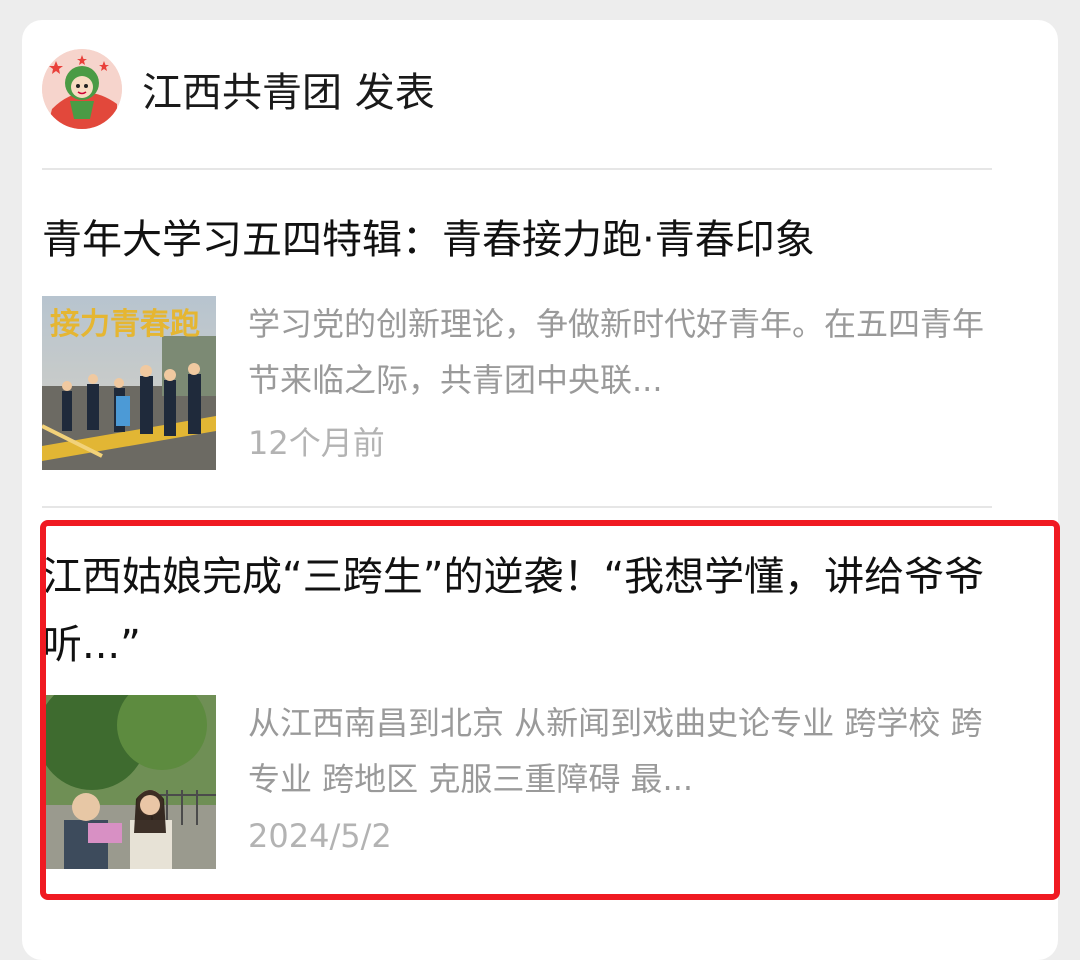 The width and height of the screenshot is (1080, 960). What do you see at coordinates (394, 93) in the screenshot?
I see `publish-label: 发表` at bounding box center [394, 93].